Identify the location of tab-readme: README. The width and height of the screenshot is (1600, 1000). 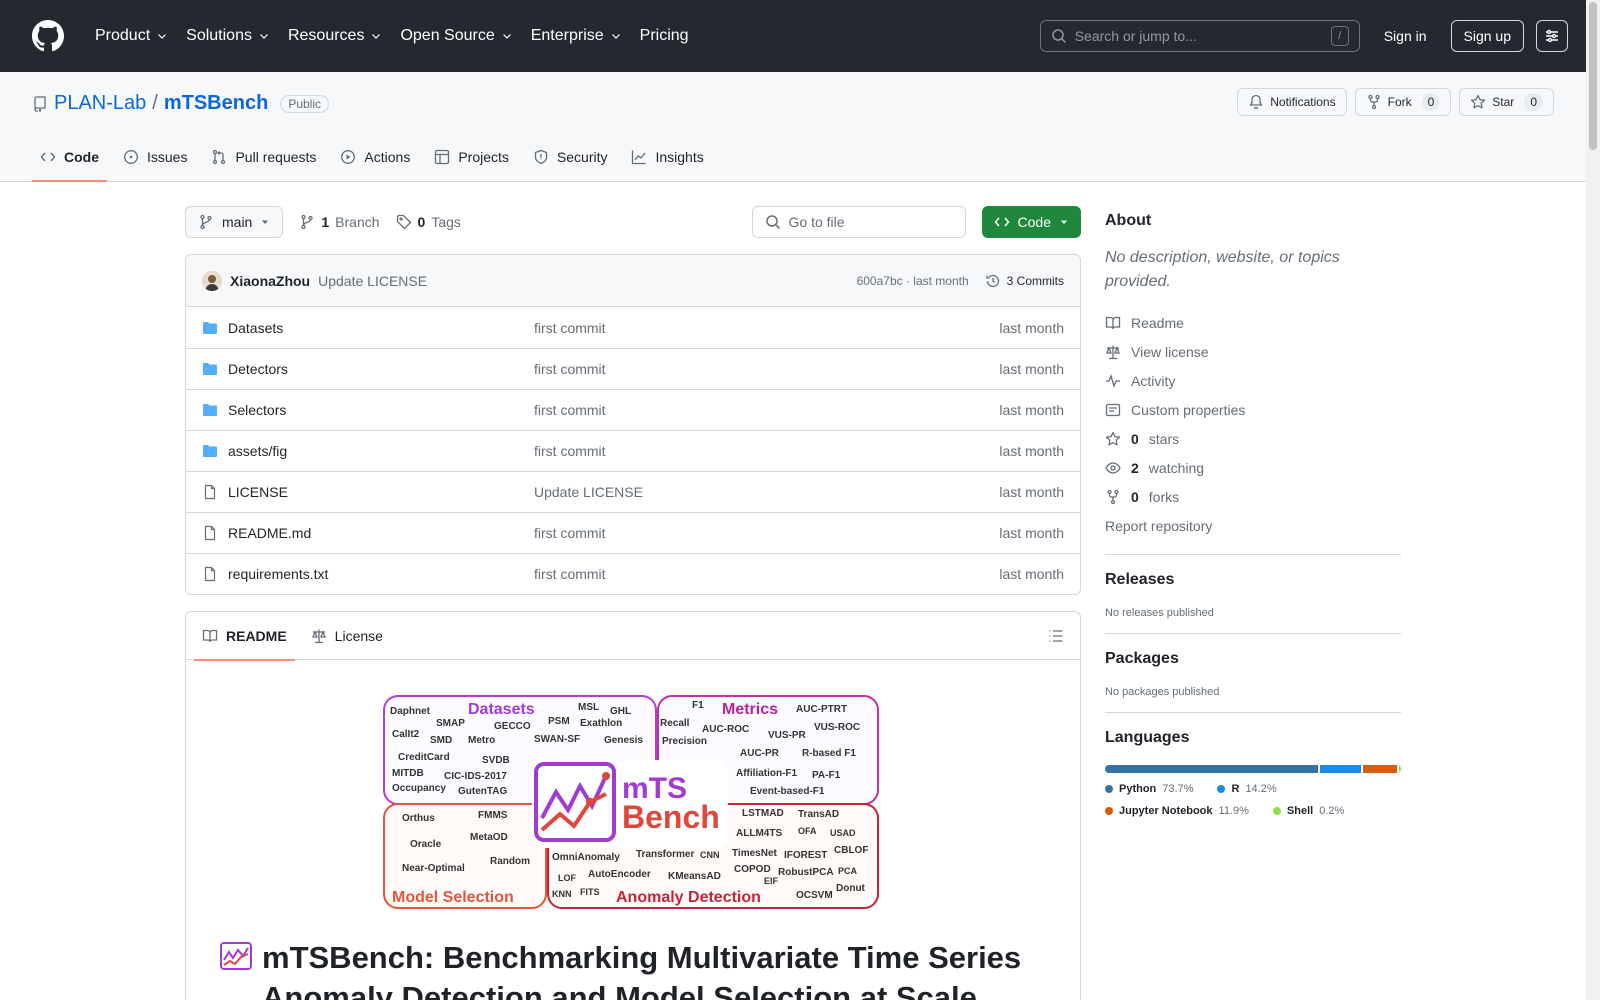
(244, 636).